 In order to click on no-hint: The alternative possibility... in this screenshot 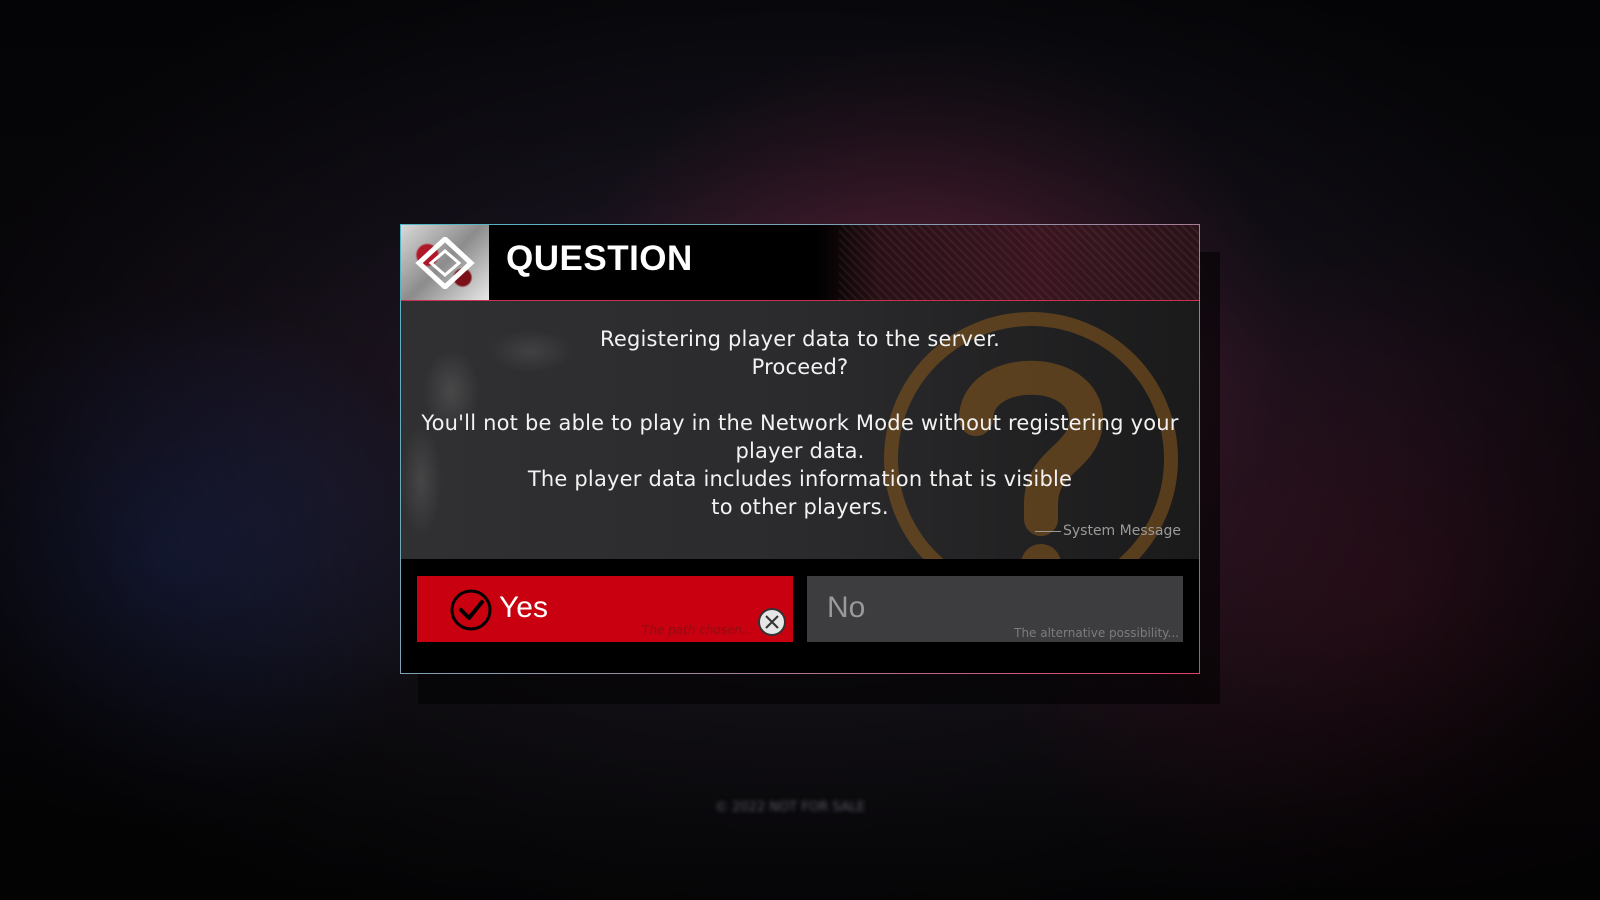, I will do `click(1096, 633)`.